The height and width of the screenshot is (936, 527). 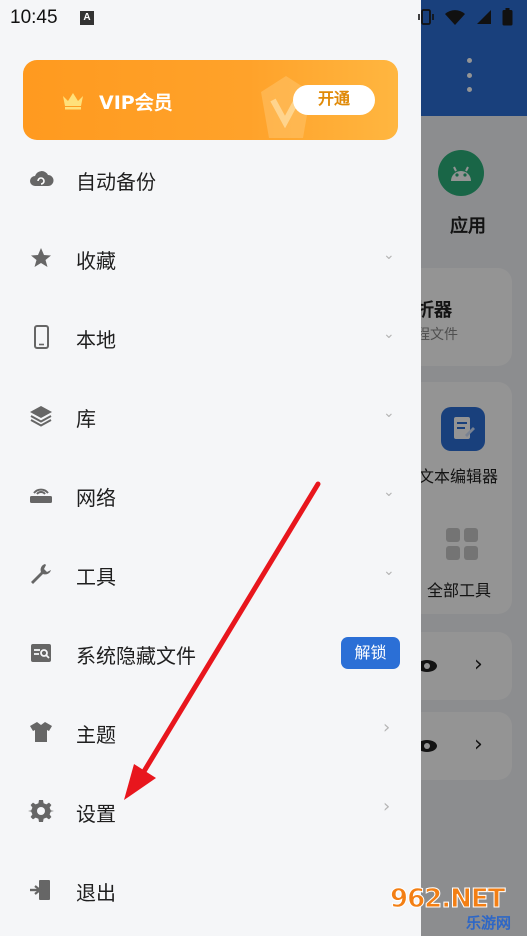 What do you see at coordinates (87, 18) in the screenshot?
I see `notification-icon: A` at bounding box center [87, 18].